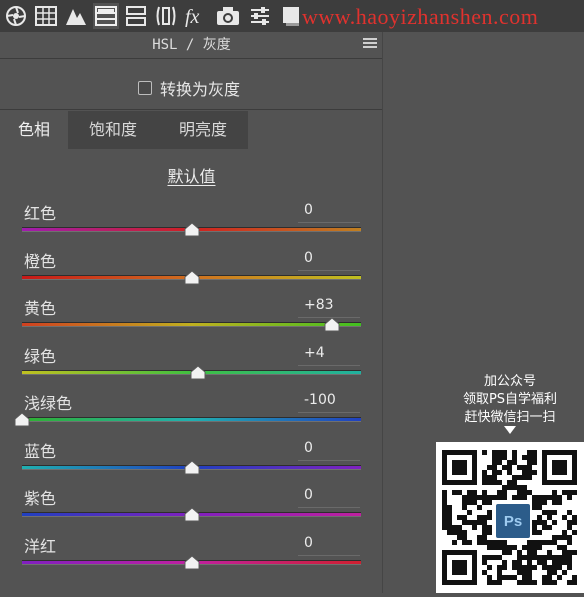  I want to click on convert-to-gray-option: 转换为灰度, so click(189, 88).